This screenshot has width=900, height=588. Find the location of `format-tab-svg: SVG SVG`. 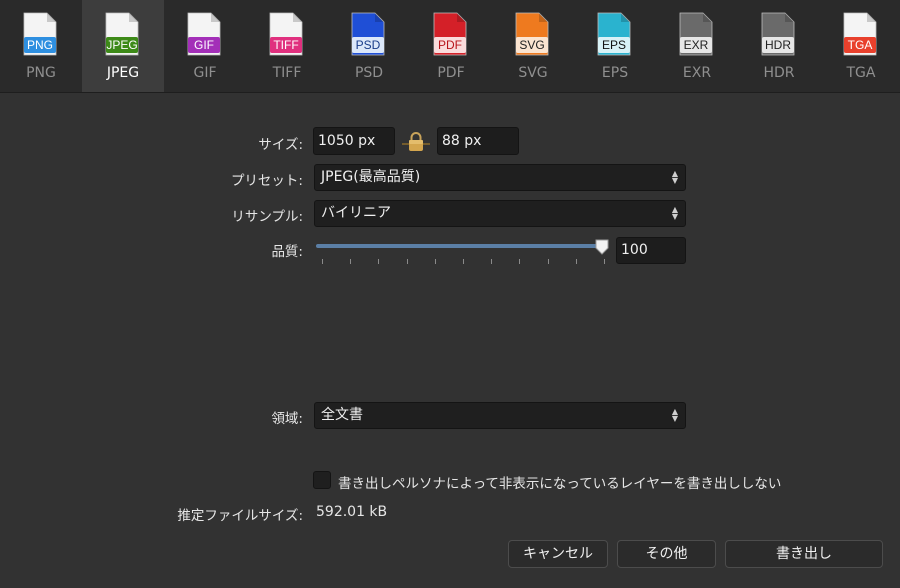

format-tab-svg: SVG SVG is located at coordinates (533, 46).